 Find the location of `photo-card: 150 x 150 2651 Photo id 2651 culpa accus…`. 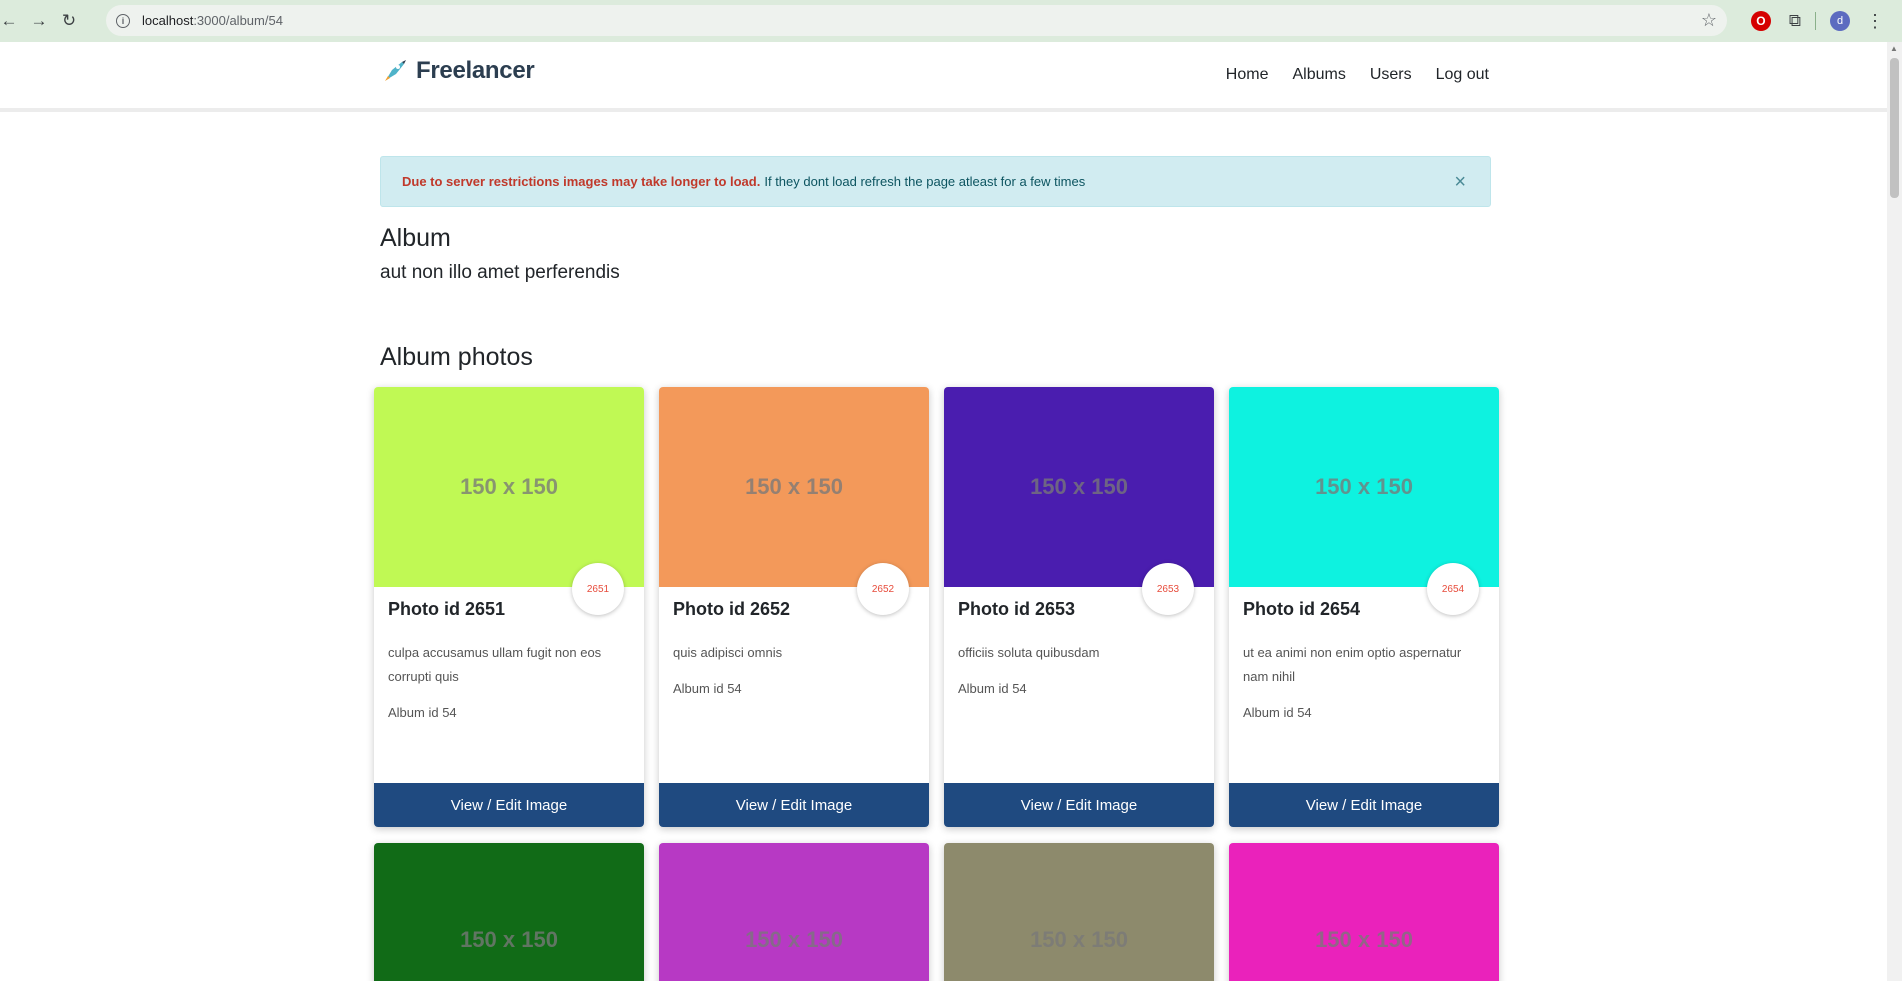

photo-card: 150 x 150 2651 Photo id 2651 culpa accus… is located at coordinates (509, 607).